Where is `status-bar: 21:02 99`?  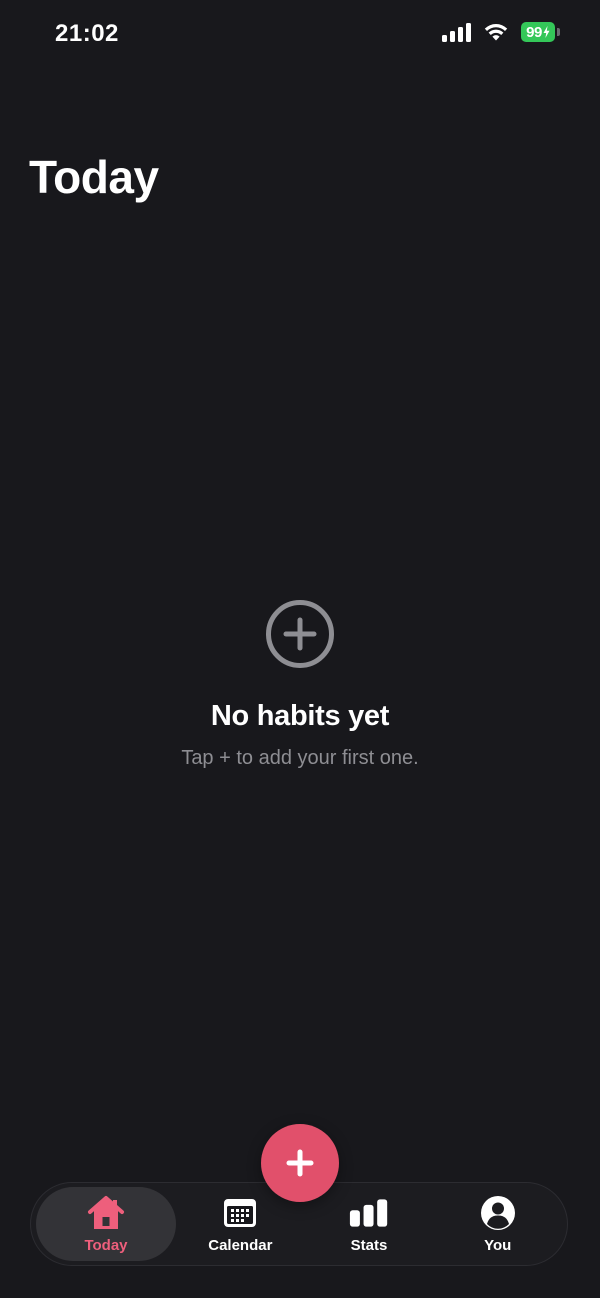
status-bar: 21:02 99 is located at coordinates (300, 35).